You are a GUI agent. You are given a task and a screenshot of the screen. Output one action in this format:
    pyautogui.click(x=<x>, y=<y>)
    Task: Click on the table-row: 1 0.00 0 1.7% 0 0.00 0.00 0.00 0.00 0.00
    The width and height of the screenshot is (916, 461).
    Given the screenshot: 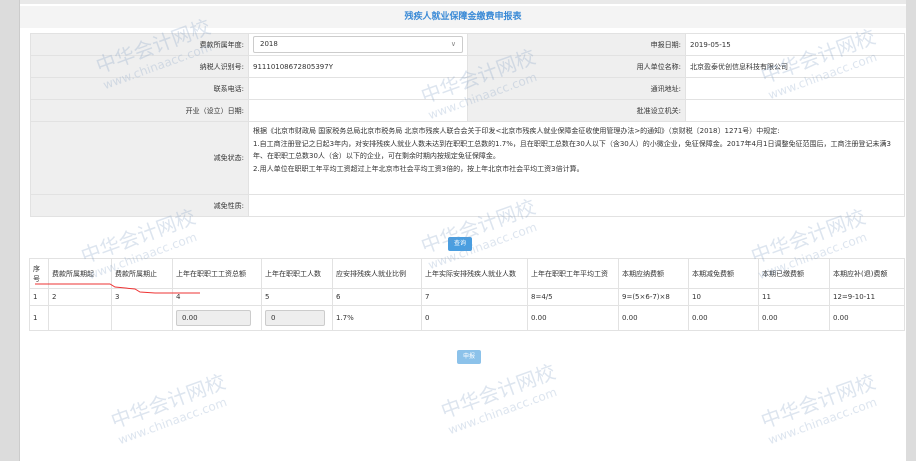 What is the action you would take?
    pyautogui.click(x=467, y=318)
    